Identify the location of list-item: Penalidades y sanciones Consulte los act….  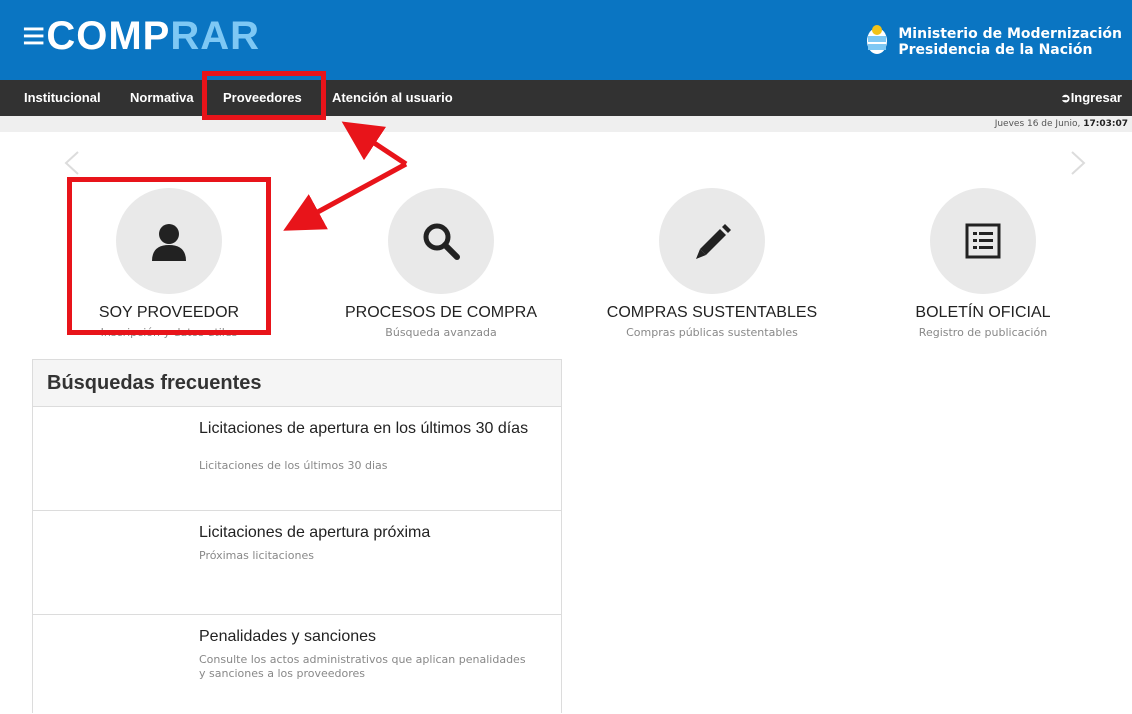
(297, 664).